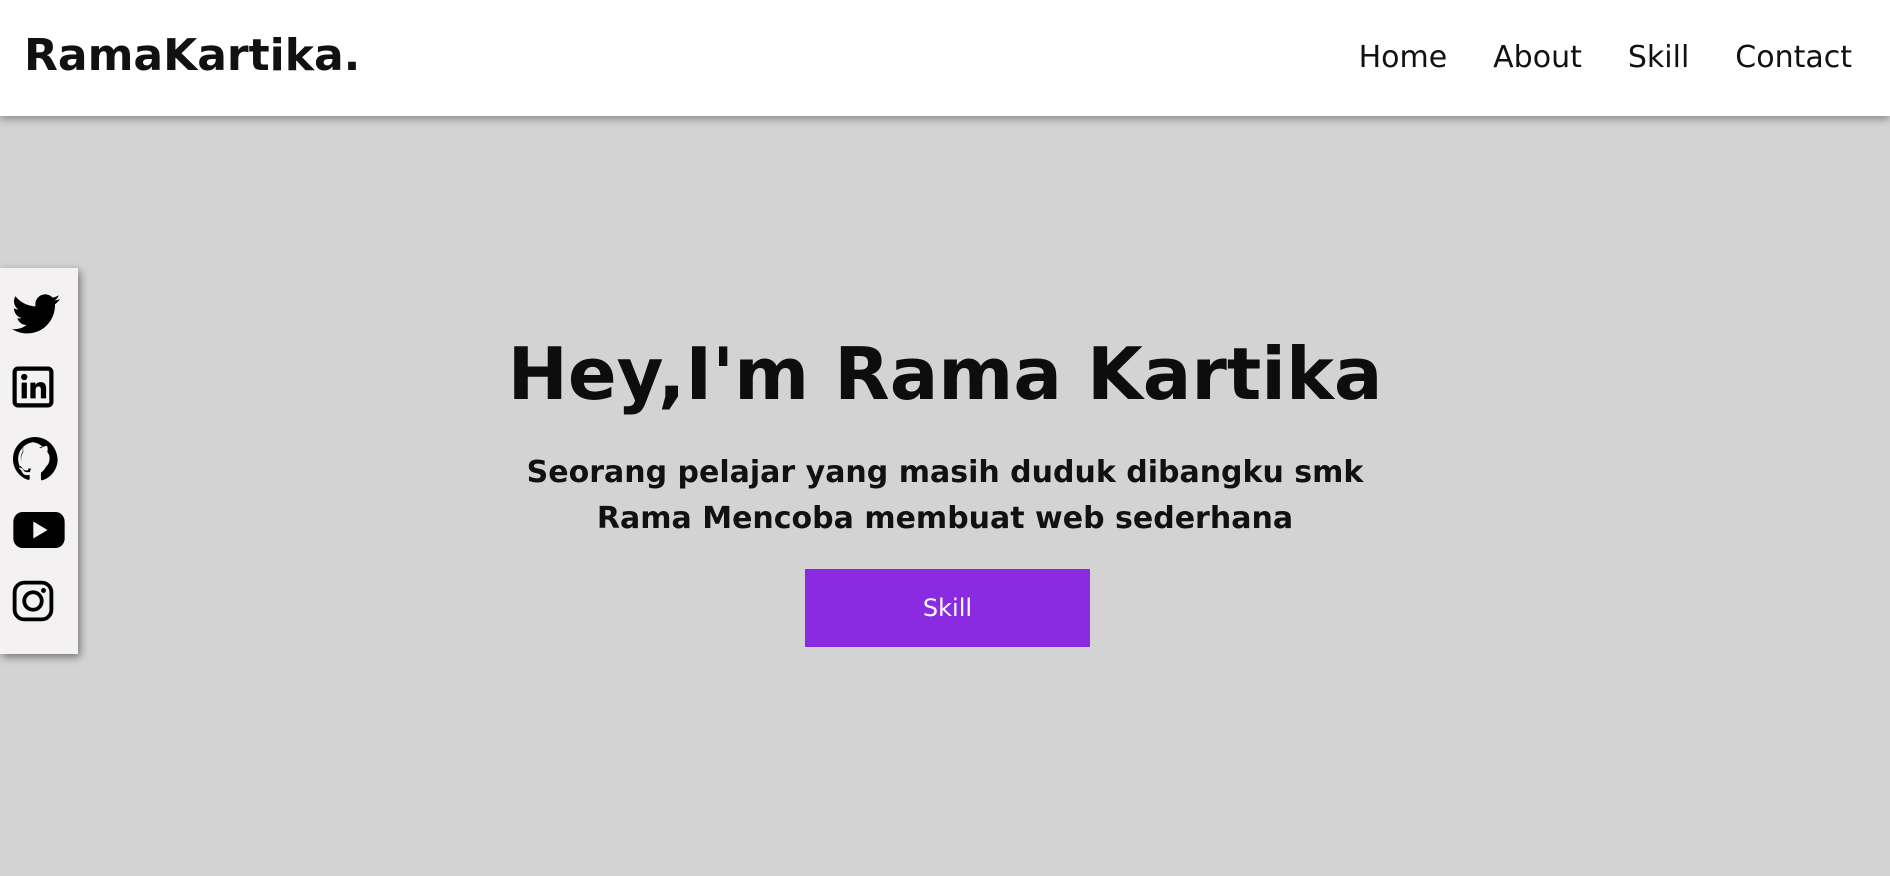 Image resolution: width=1890 pixels, height=876 pixels. Describe the element at coordinates (36, 315) in the screenshot. I see `twitter-icon` at that location.